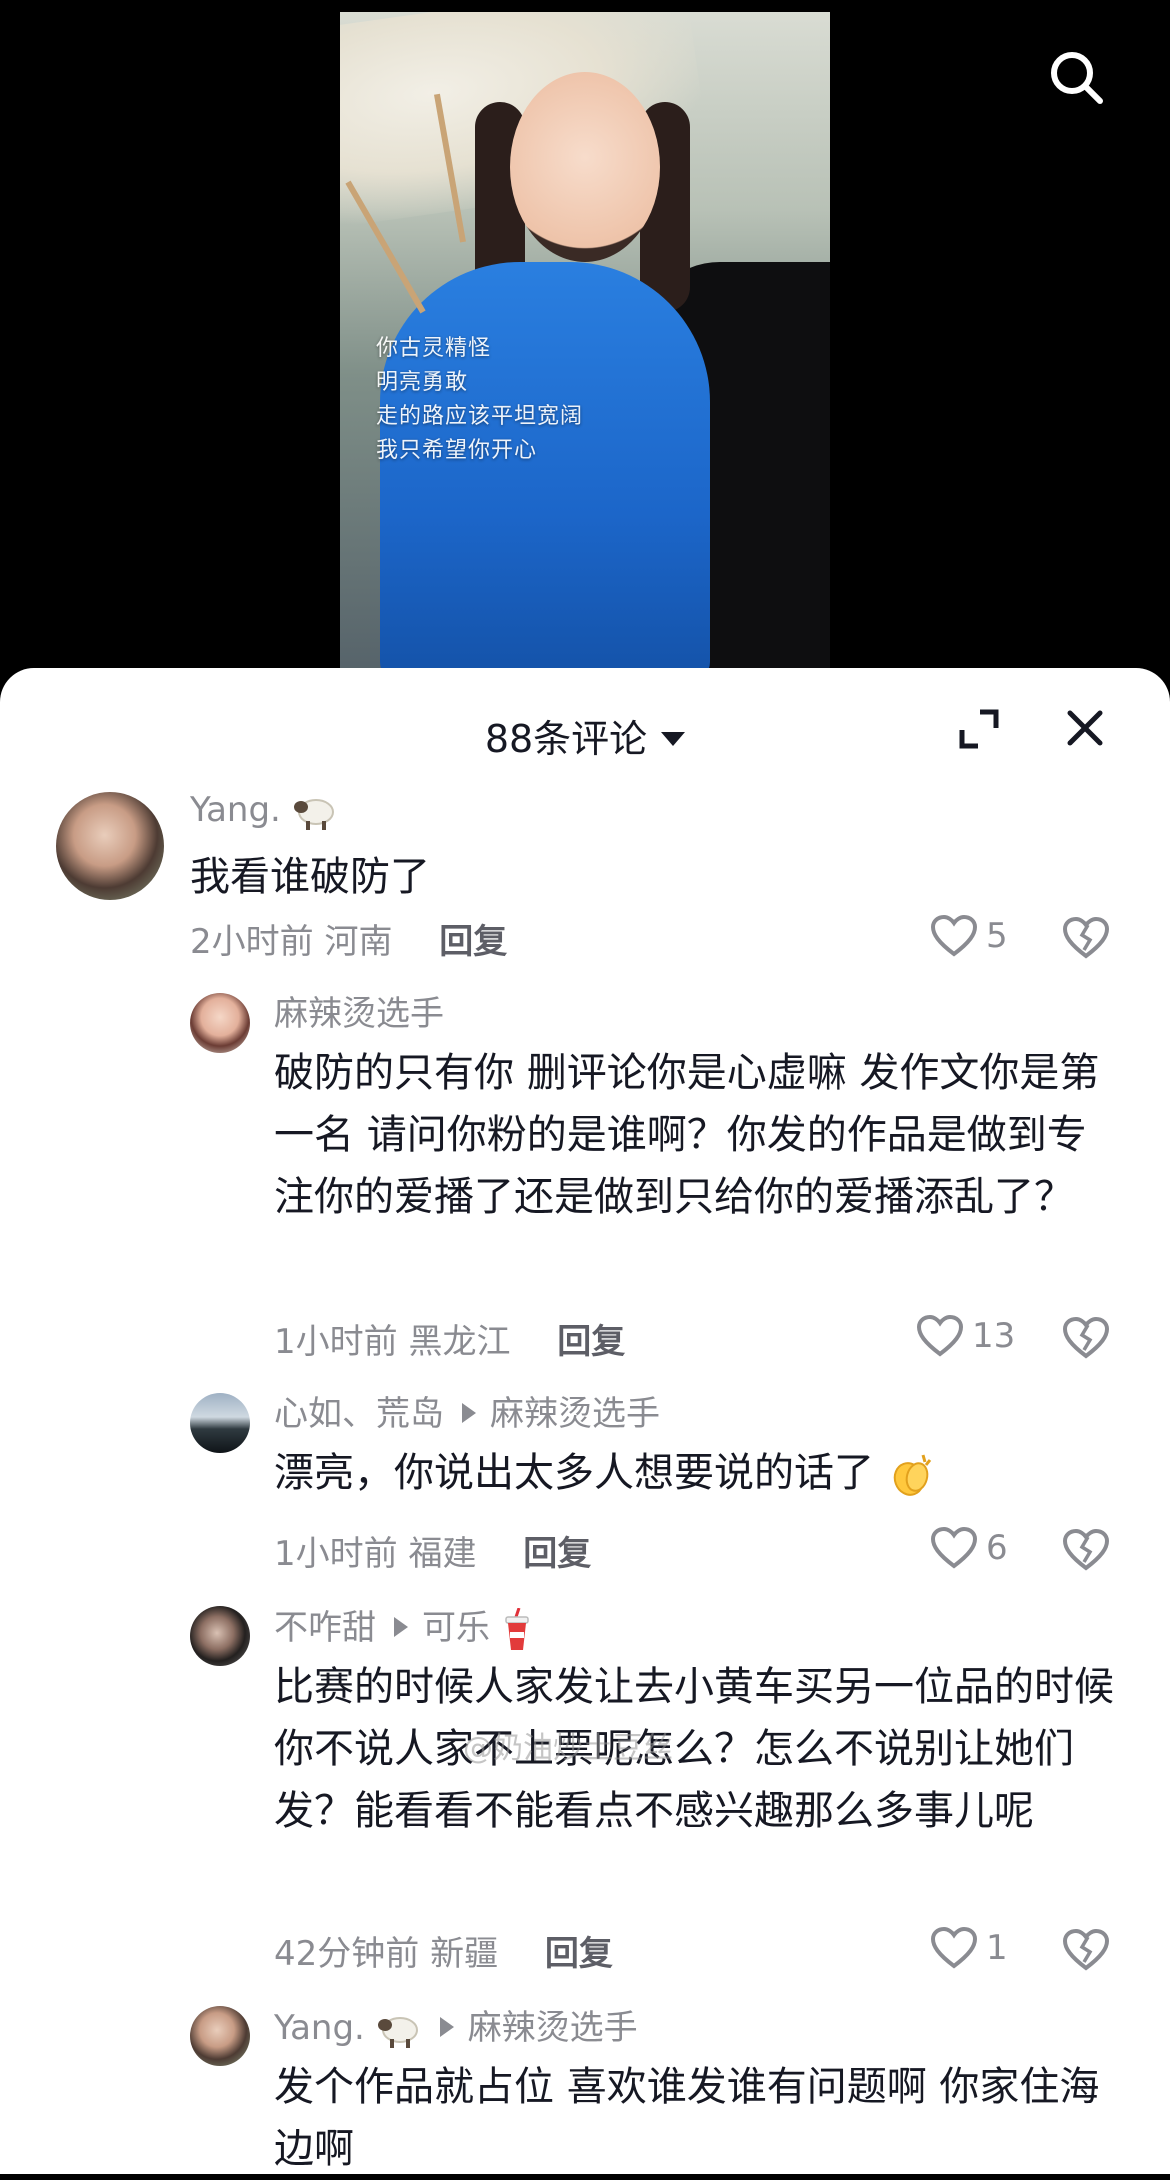 This screenshot has height=2180, width=1170. I want to click on like-count: 6, so click(997, 1548).